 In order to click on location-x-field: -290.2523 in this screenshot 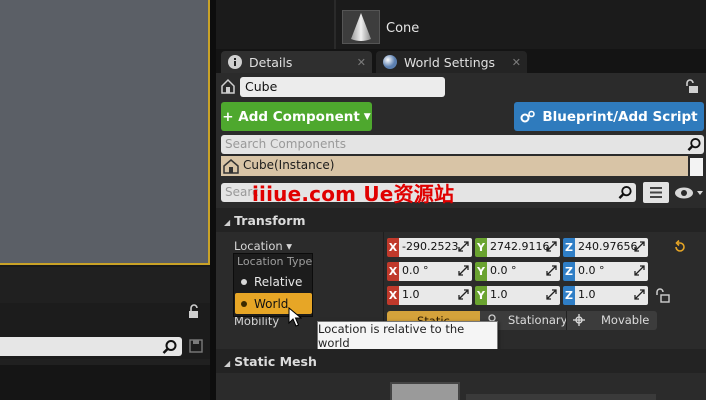, I will do `click(435, 247)`.